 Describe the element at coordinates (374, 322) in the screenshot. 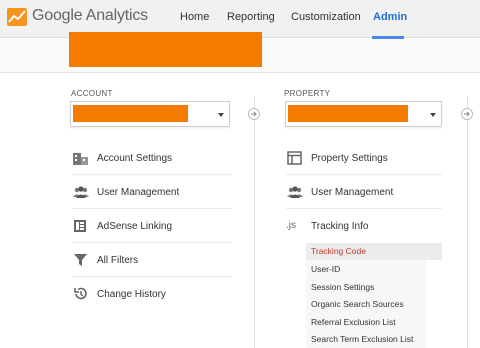

I see `referral-exclusion-list-link: Referral Exclusion List` at that location.